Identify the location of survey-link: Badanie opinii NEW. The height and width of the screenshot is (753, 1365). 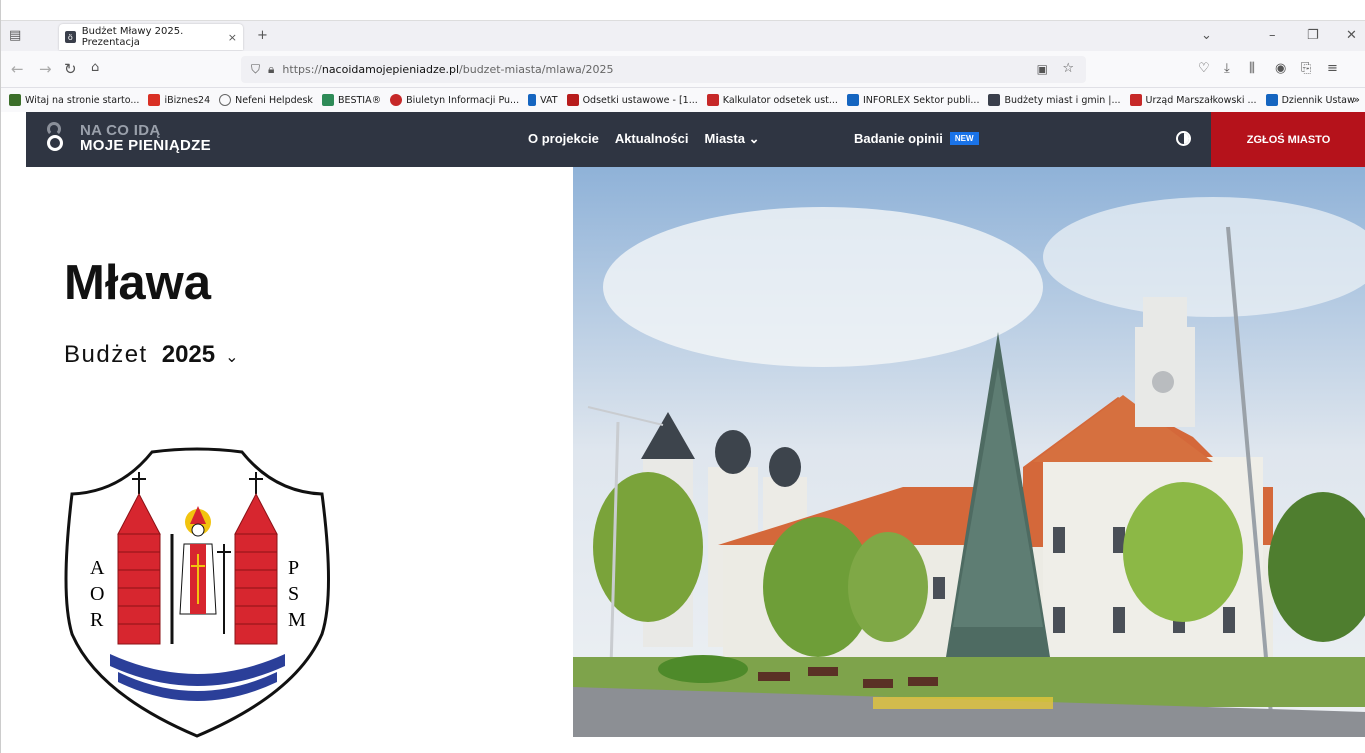
(916, 138).